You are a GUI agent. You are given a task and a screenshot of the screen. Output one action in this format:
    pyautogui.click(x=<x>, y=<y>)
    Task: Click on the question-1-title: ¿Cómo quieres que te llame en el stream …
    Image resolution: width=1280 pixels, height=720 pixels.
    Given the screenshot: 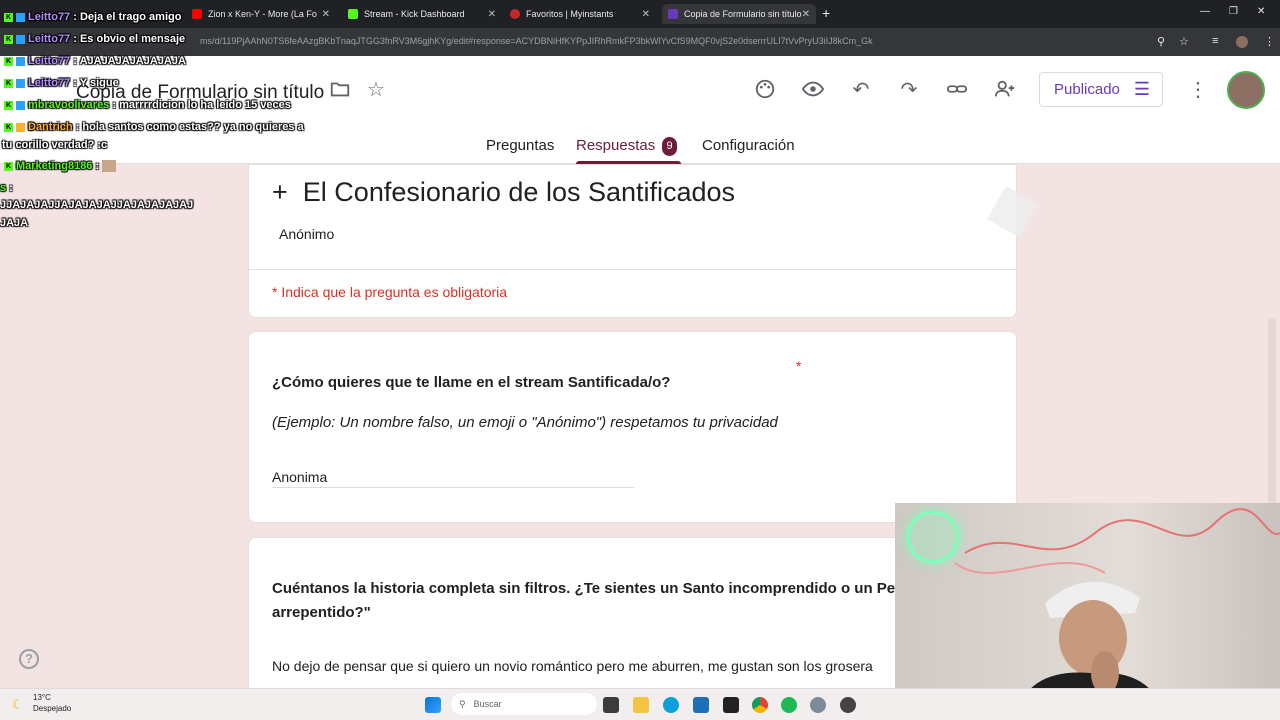 What is the action you would take?
    pyautogui.click(x=471, y=382)
    